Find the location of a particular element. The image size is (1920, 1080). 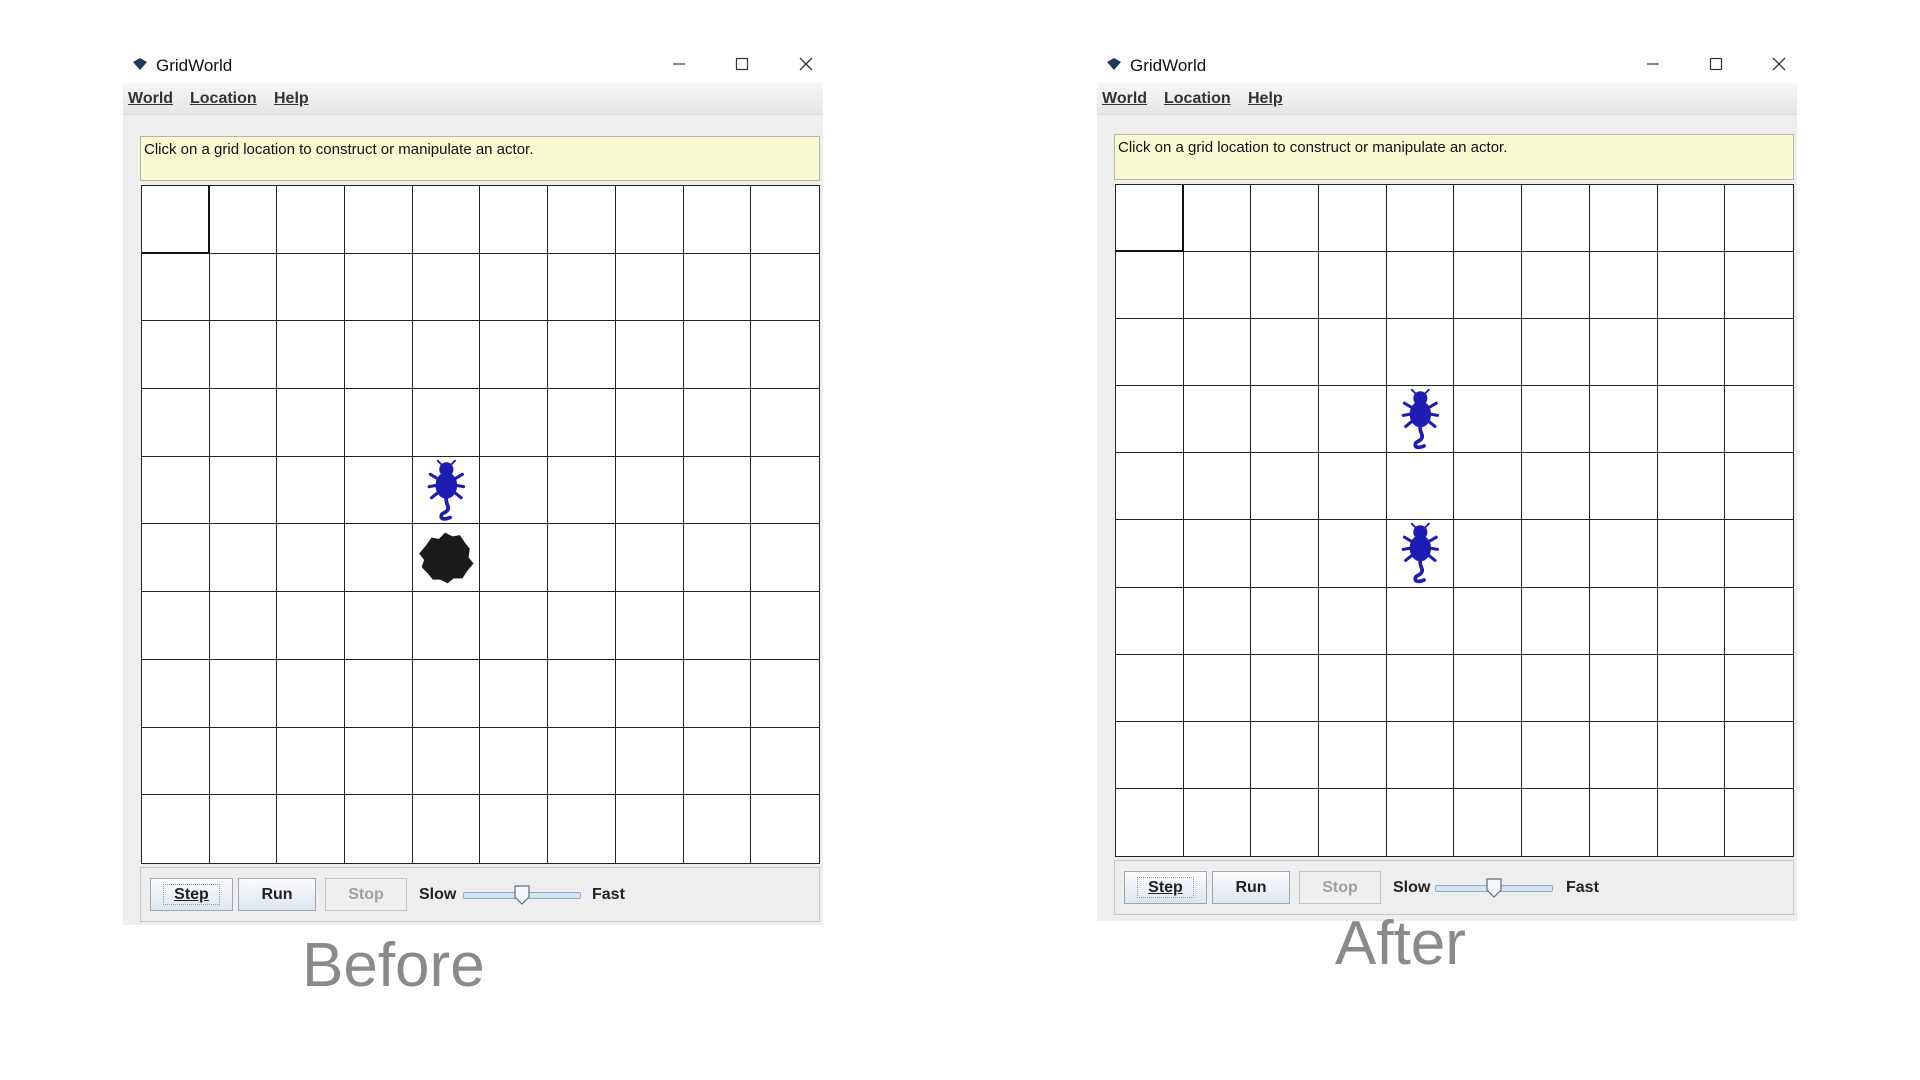

speed-slider is located at coordinates (1494, 888).